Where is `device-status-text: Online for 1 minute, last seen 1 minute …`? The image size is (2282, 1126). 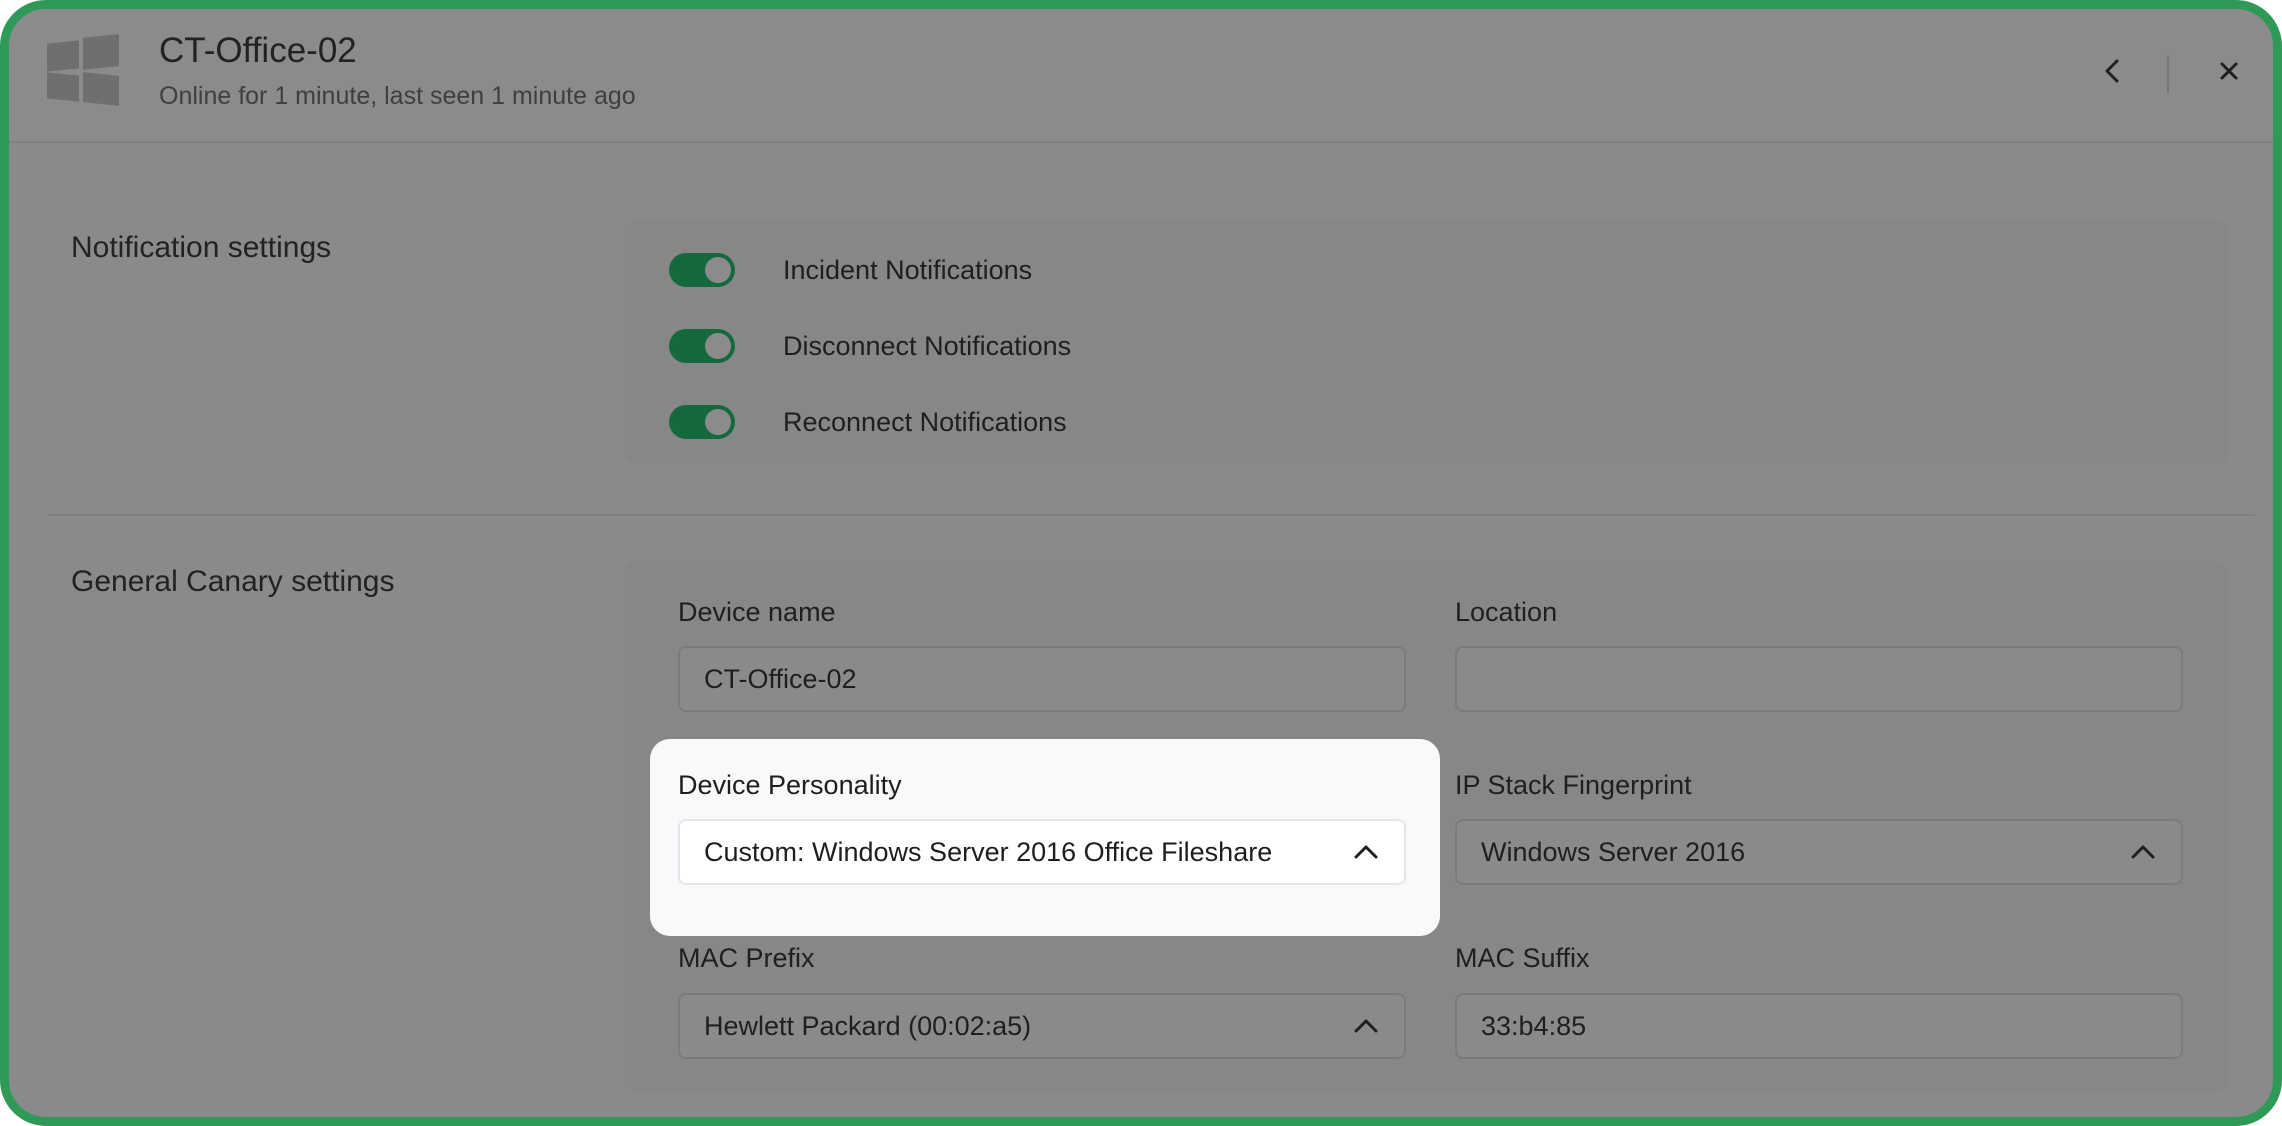
device-status-text: Online for 1 minute, last seen 1 minute … is located at coordinates (397, 96).